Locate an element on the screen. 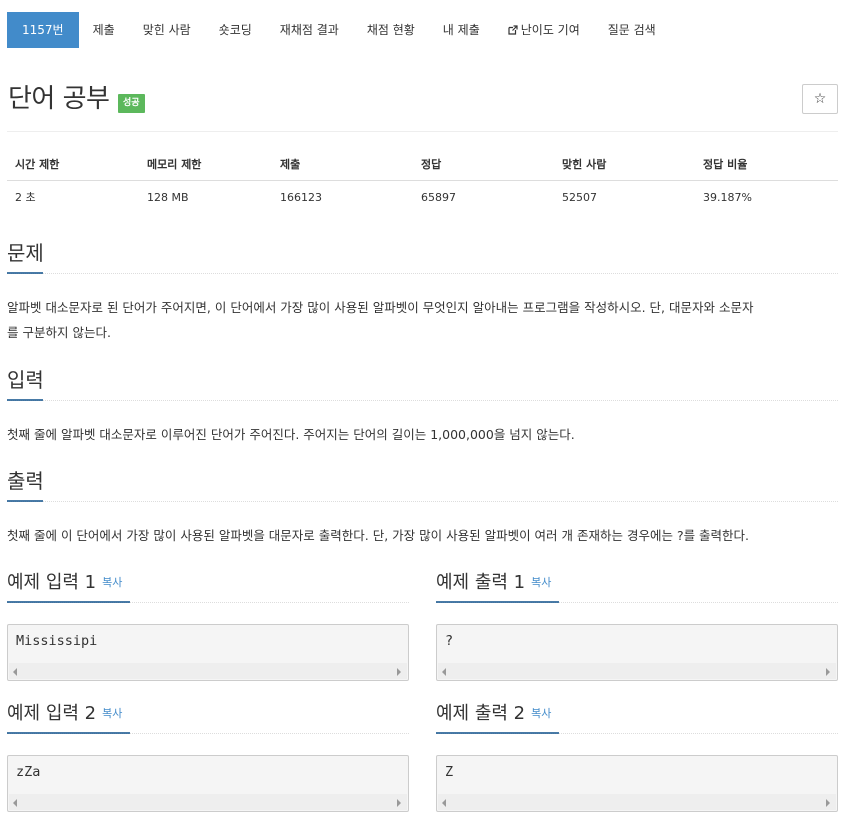  description-text-line2: 를 구분하지 않는다. is located at coordinates (59, 332).